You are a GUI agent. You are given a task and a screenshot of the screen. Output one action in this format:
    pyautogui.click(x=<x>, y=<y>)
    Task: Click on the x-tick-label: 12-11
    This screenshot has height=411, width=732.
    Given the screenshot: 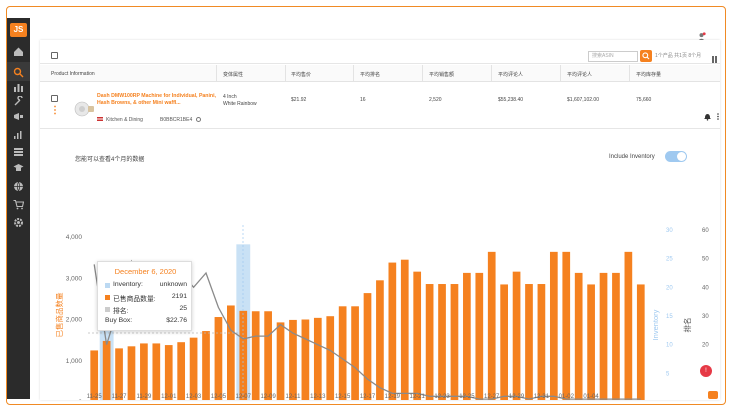 What is the action you would take?
    pyautogui.click(x=294, y=397)
    